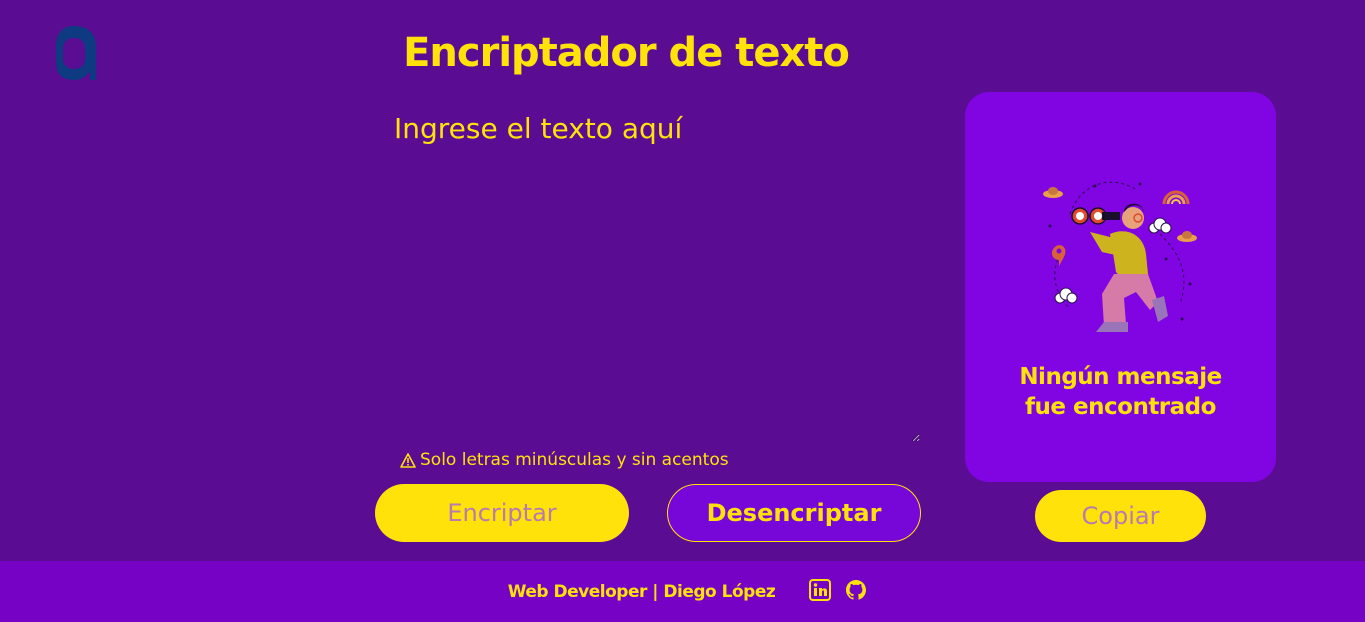 This screenshot has width=1365, height=622. I want to click on copy-button: Copiar, so click(1120, 516).